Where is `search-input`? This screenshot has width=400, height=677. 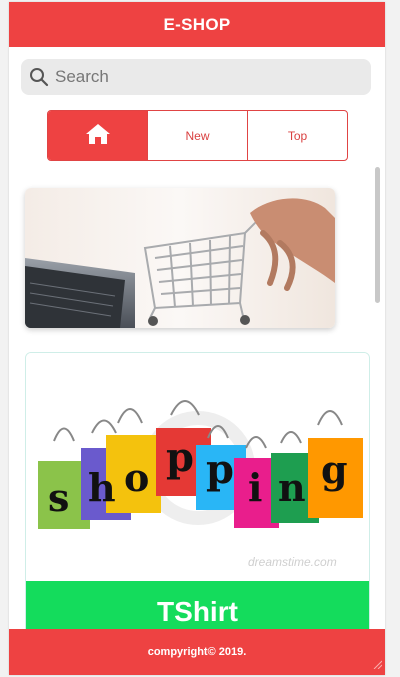 search-input is located at coordinates (205, 77).